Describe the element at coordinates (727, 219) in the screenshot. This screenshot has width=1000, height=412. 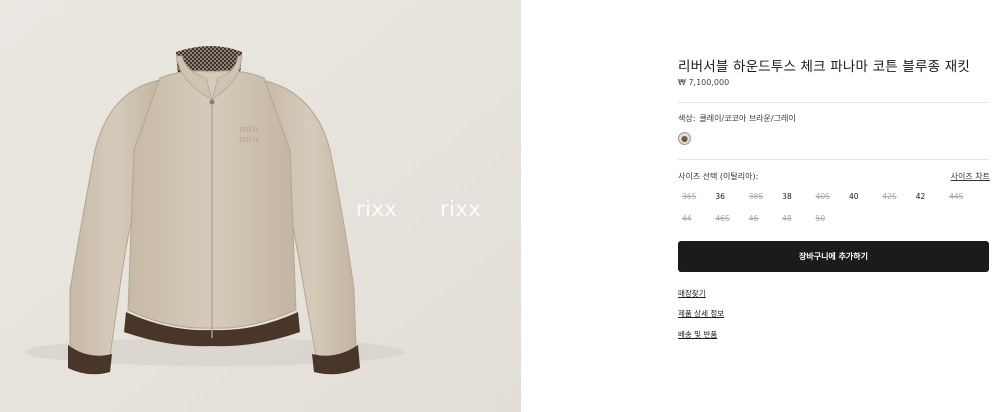
I see `size-option-46s: 46S` at that location.